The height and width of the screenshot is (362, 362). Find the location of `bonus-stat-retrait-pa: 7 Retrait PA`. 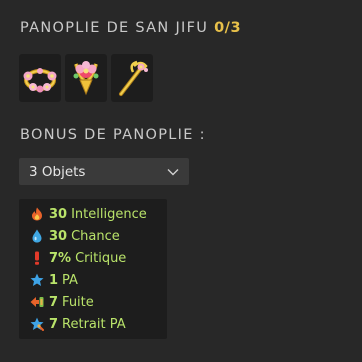

bonus-stat-retrait-pa: 7 Retrait PA is located at coordinates (78, 324).